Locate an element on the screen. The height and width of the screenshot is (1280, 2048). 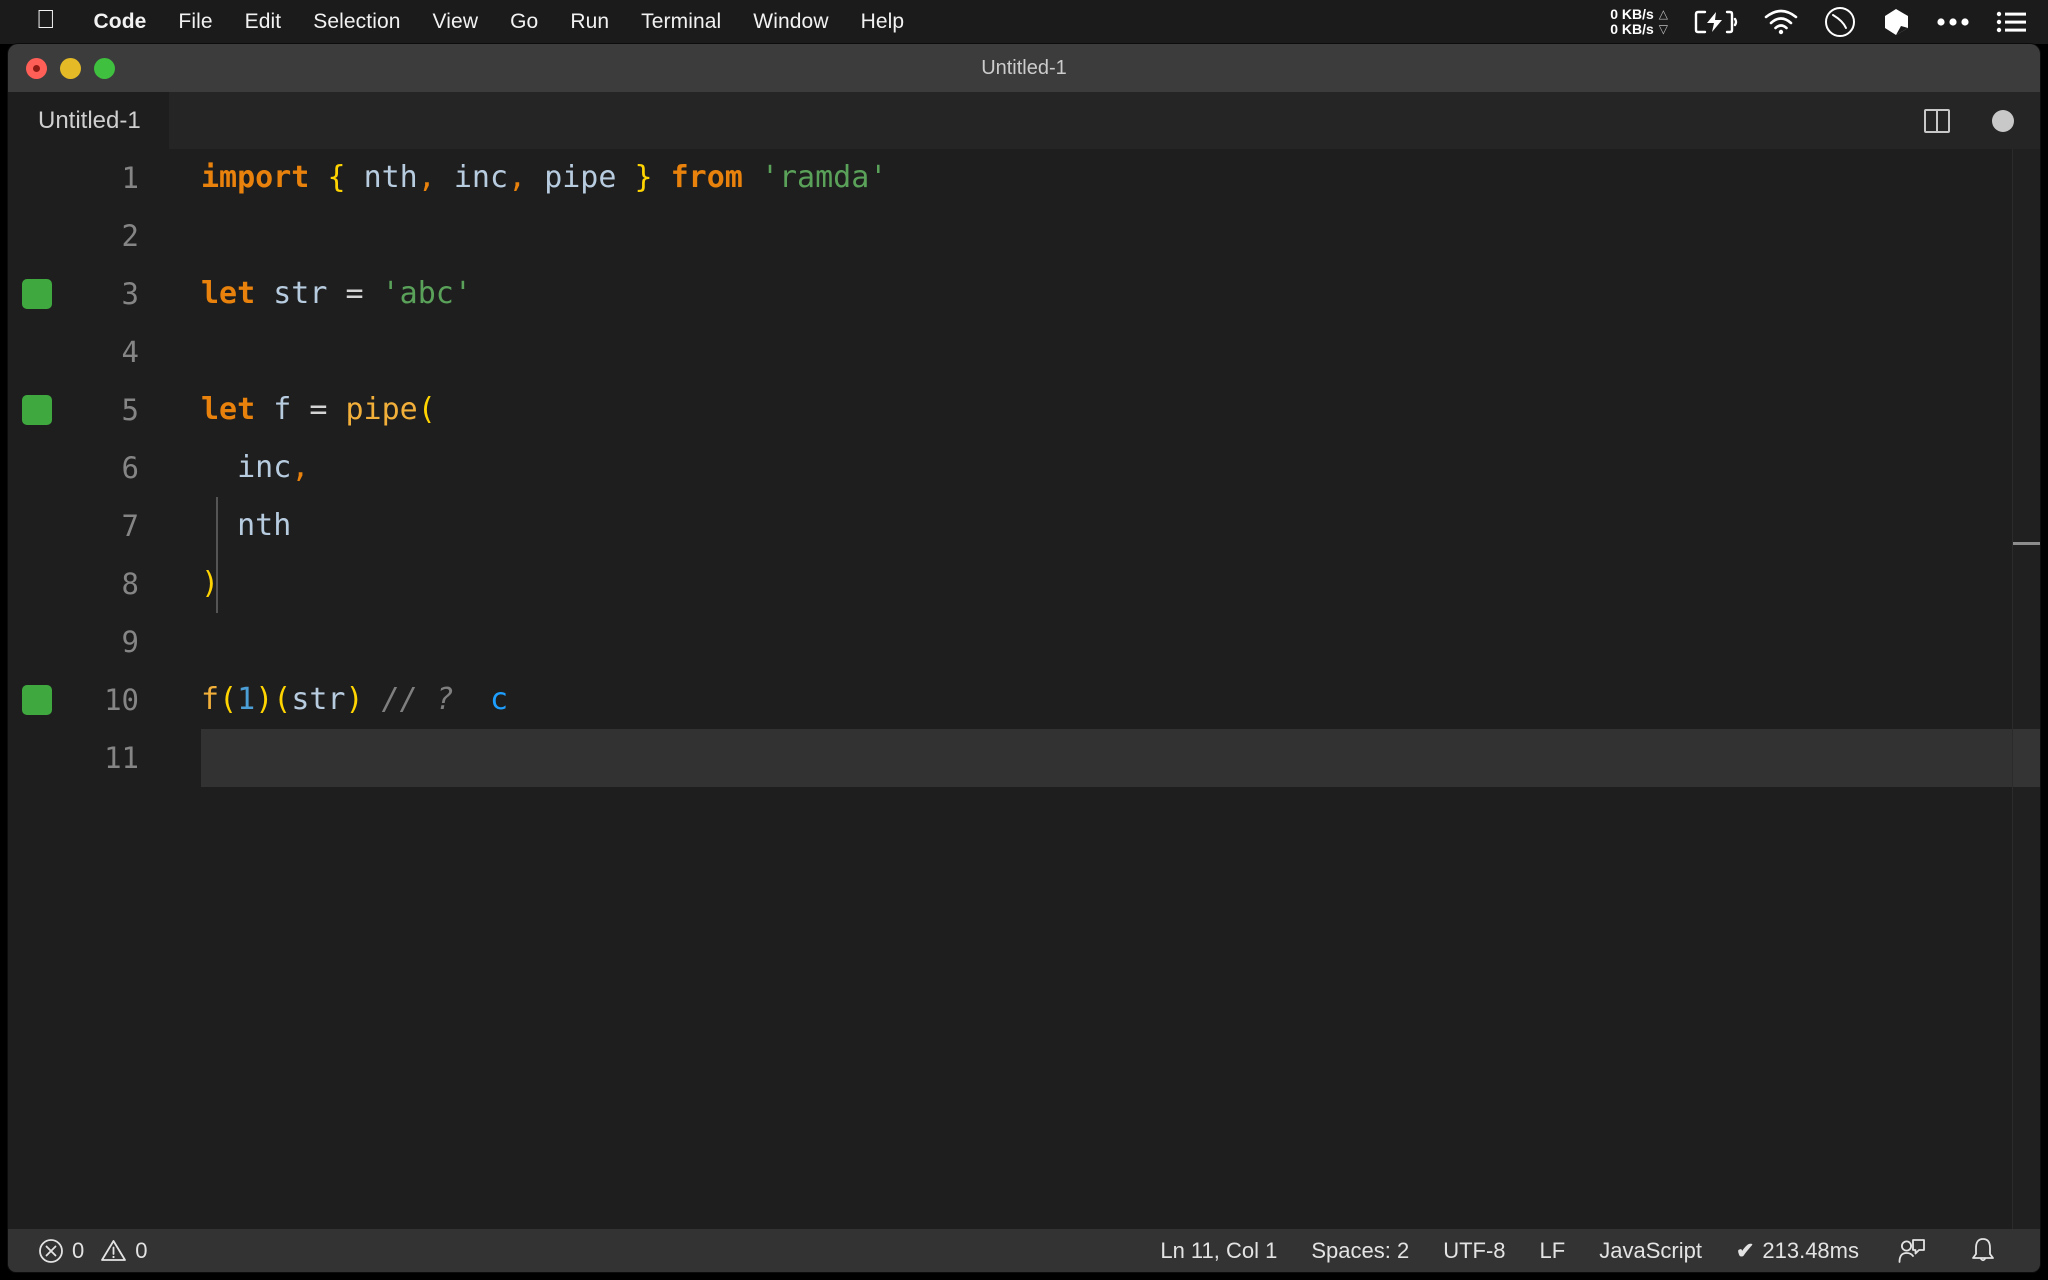
code-line: 10 f(1)(str) // ? c is located at coordinates (1024, 700).